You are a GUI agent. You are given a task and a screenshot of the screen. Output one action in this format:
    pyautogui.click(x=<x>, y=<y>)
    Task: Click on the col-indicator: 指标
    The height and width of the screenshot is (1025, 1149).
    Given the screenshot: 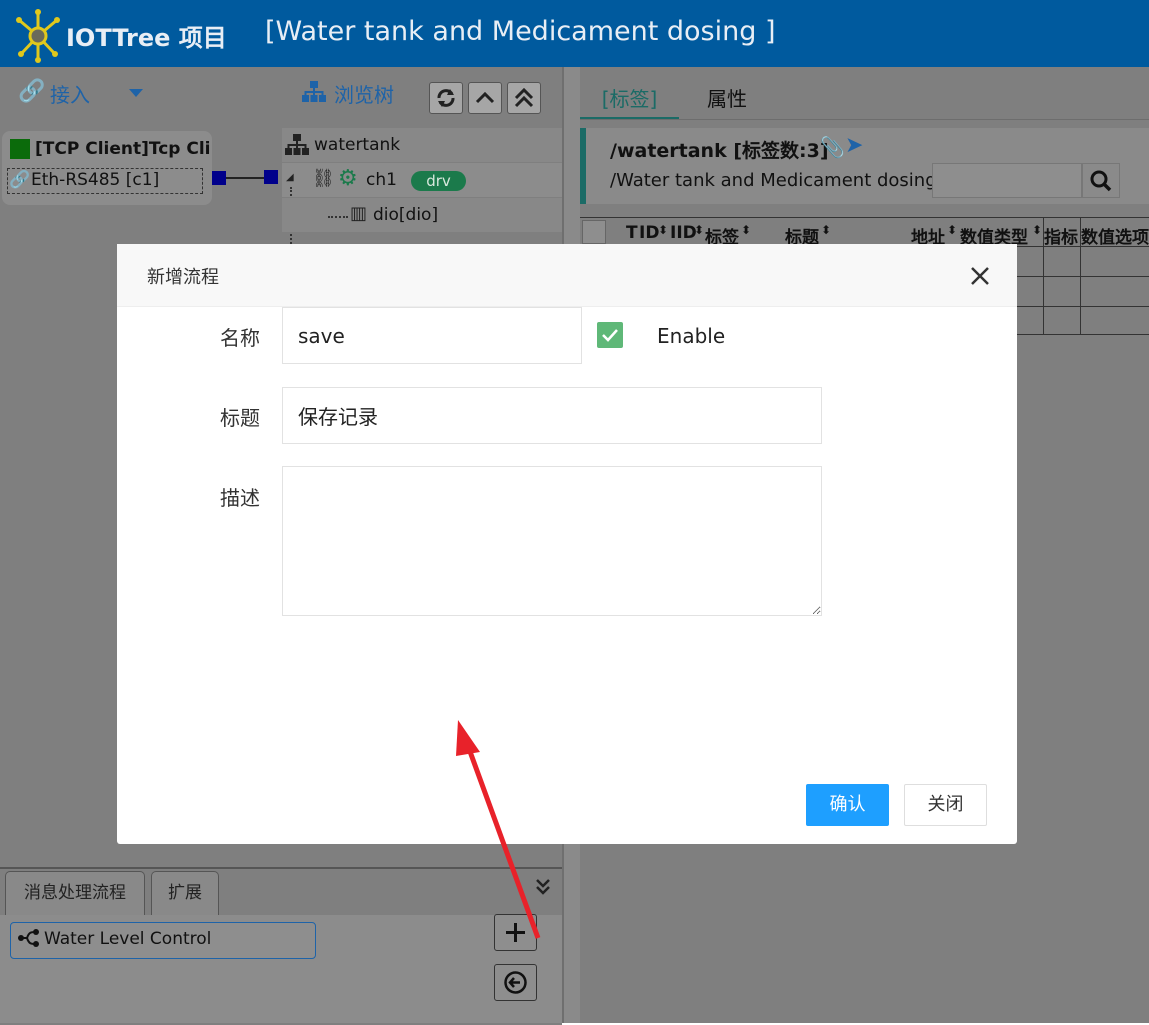 What is the action you would take?
    pyautogui.click(x=1061, y=238)
    